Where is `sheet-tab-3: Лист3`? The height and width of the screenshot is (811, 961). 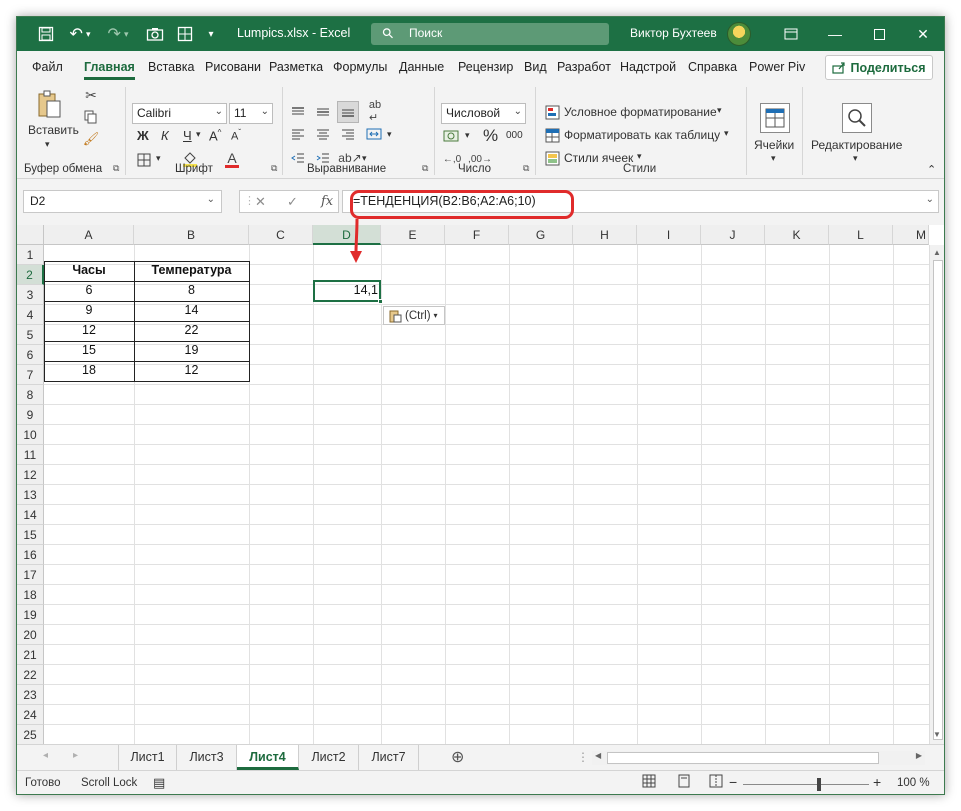
sheet-tab-3: Лист3 is located at coordinates (207, 757).